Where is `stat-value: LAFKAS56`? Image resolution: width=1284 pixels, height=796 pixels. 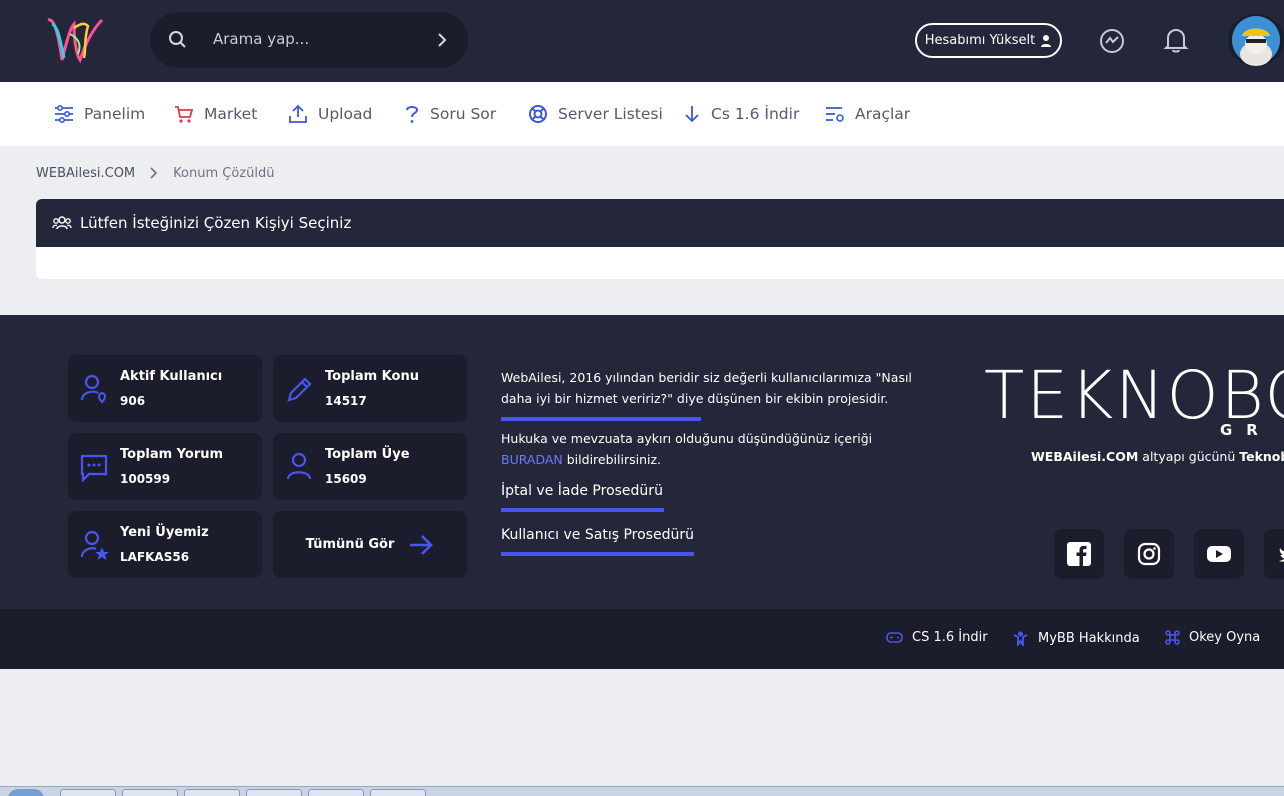 stat-value: LAFKAS56 is located at coordinates (155, 557).